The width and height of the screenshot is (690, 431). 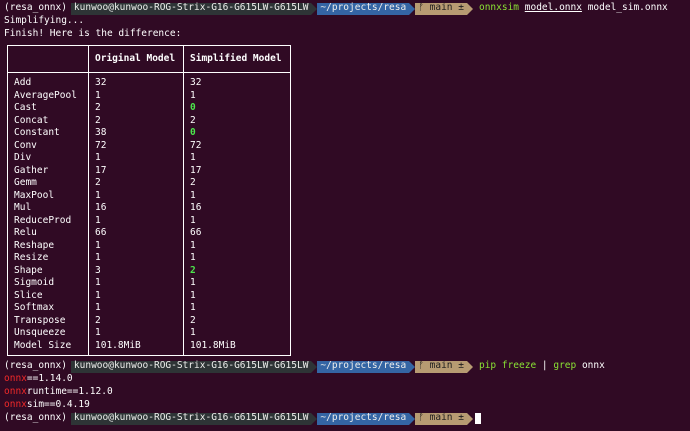 I want to click on table-cell-op: Concat, so click(x=48, y=120).